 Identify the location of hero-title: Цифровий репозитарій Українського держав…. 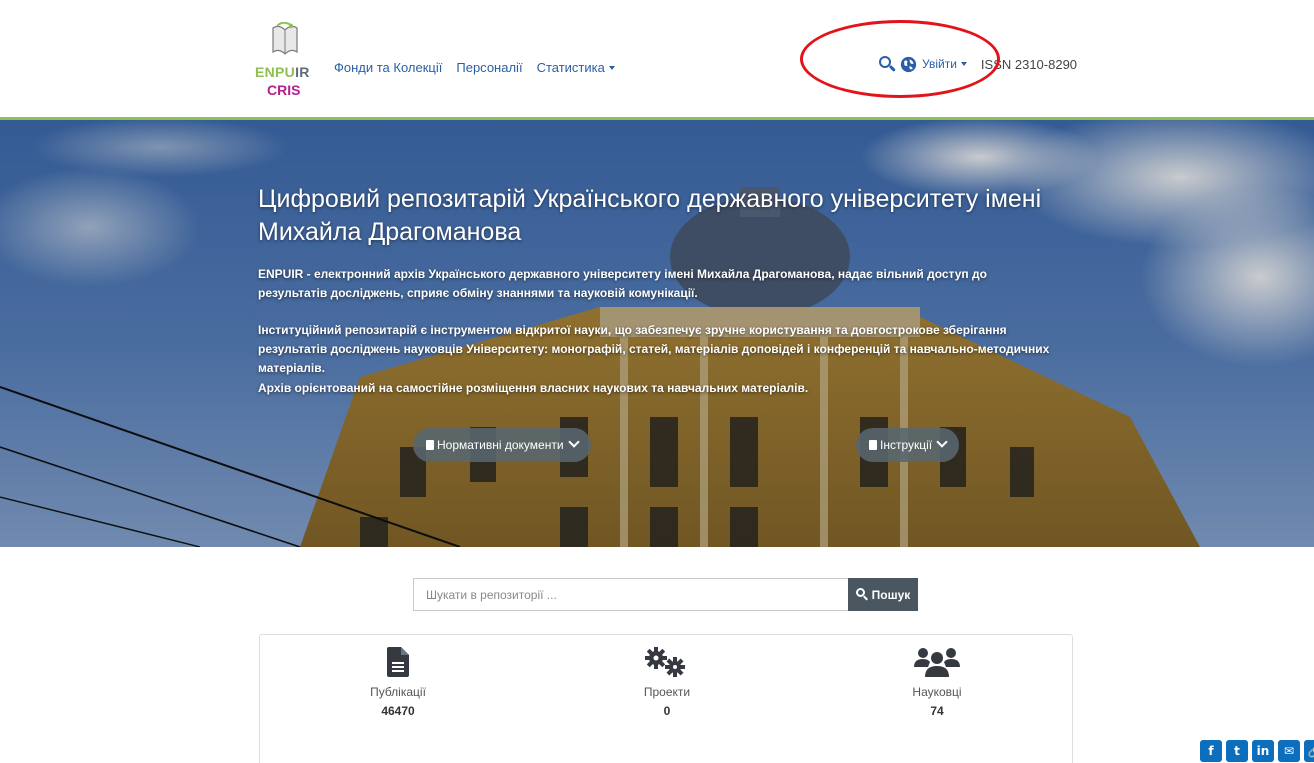
(650, 215).